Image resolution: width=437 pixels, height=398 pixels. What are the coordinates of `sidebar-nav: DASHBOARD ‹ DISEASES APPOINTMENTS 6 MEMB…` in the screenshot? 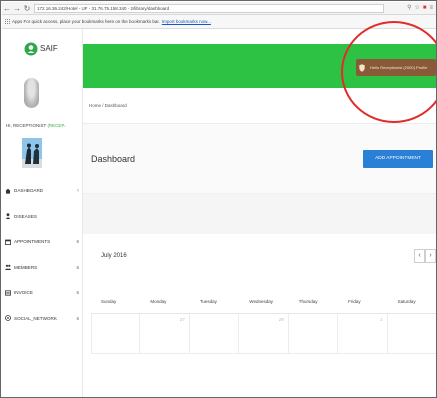 It's located at (42, 254).